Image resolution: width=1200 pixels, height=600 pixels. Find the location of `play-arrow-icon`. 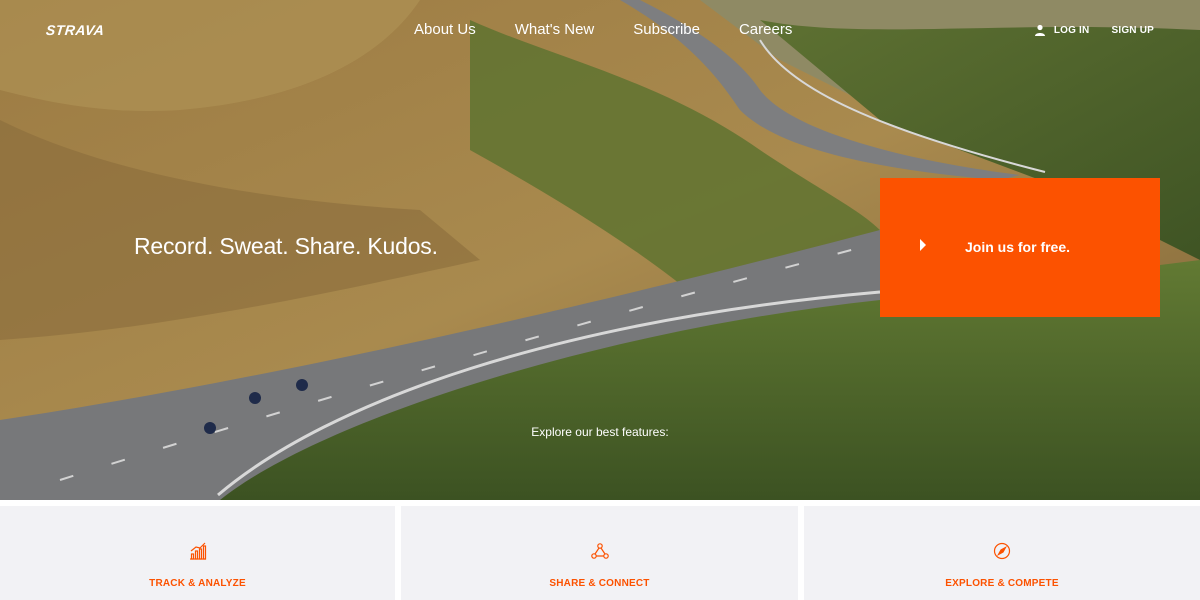

play-arrow-icon is located at coordinates (923, 245).